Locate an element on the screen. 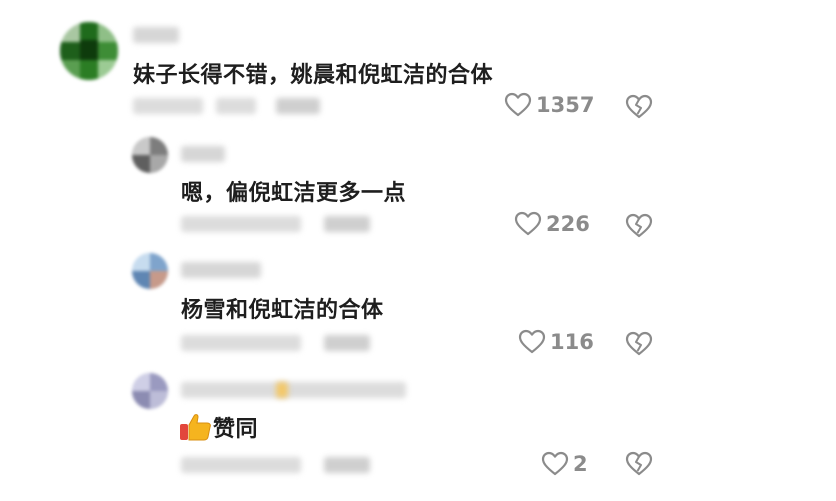  username-badge is located at coordinates (282, 390).